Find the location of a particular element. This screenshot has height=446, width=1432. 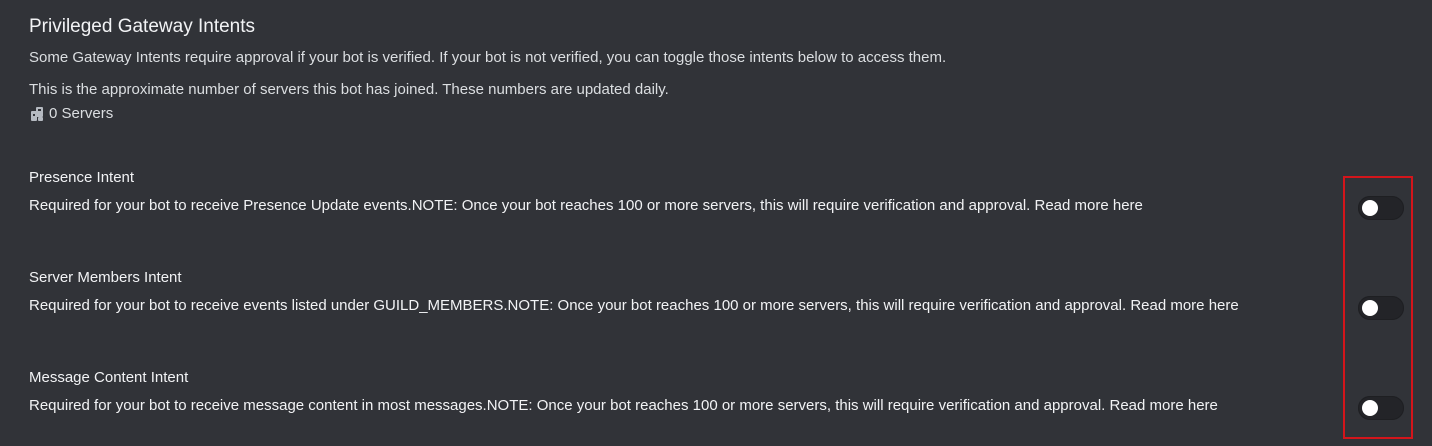

presence-intent-title: Presence Intent is located at coordinates (82, 177).